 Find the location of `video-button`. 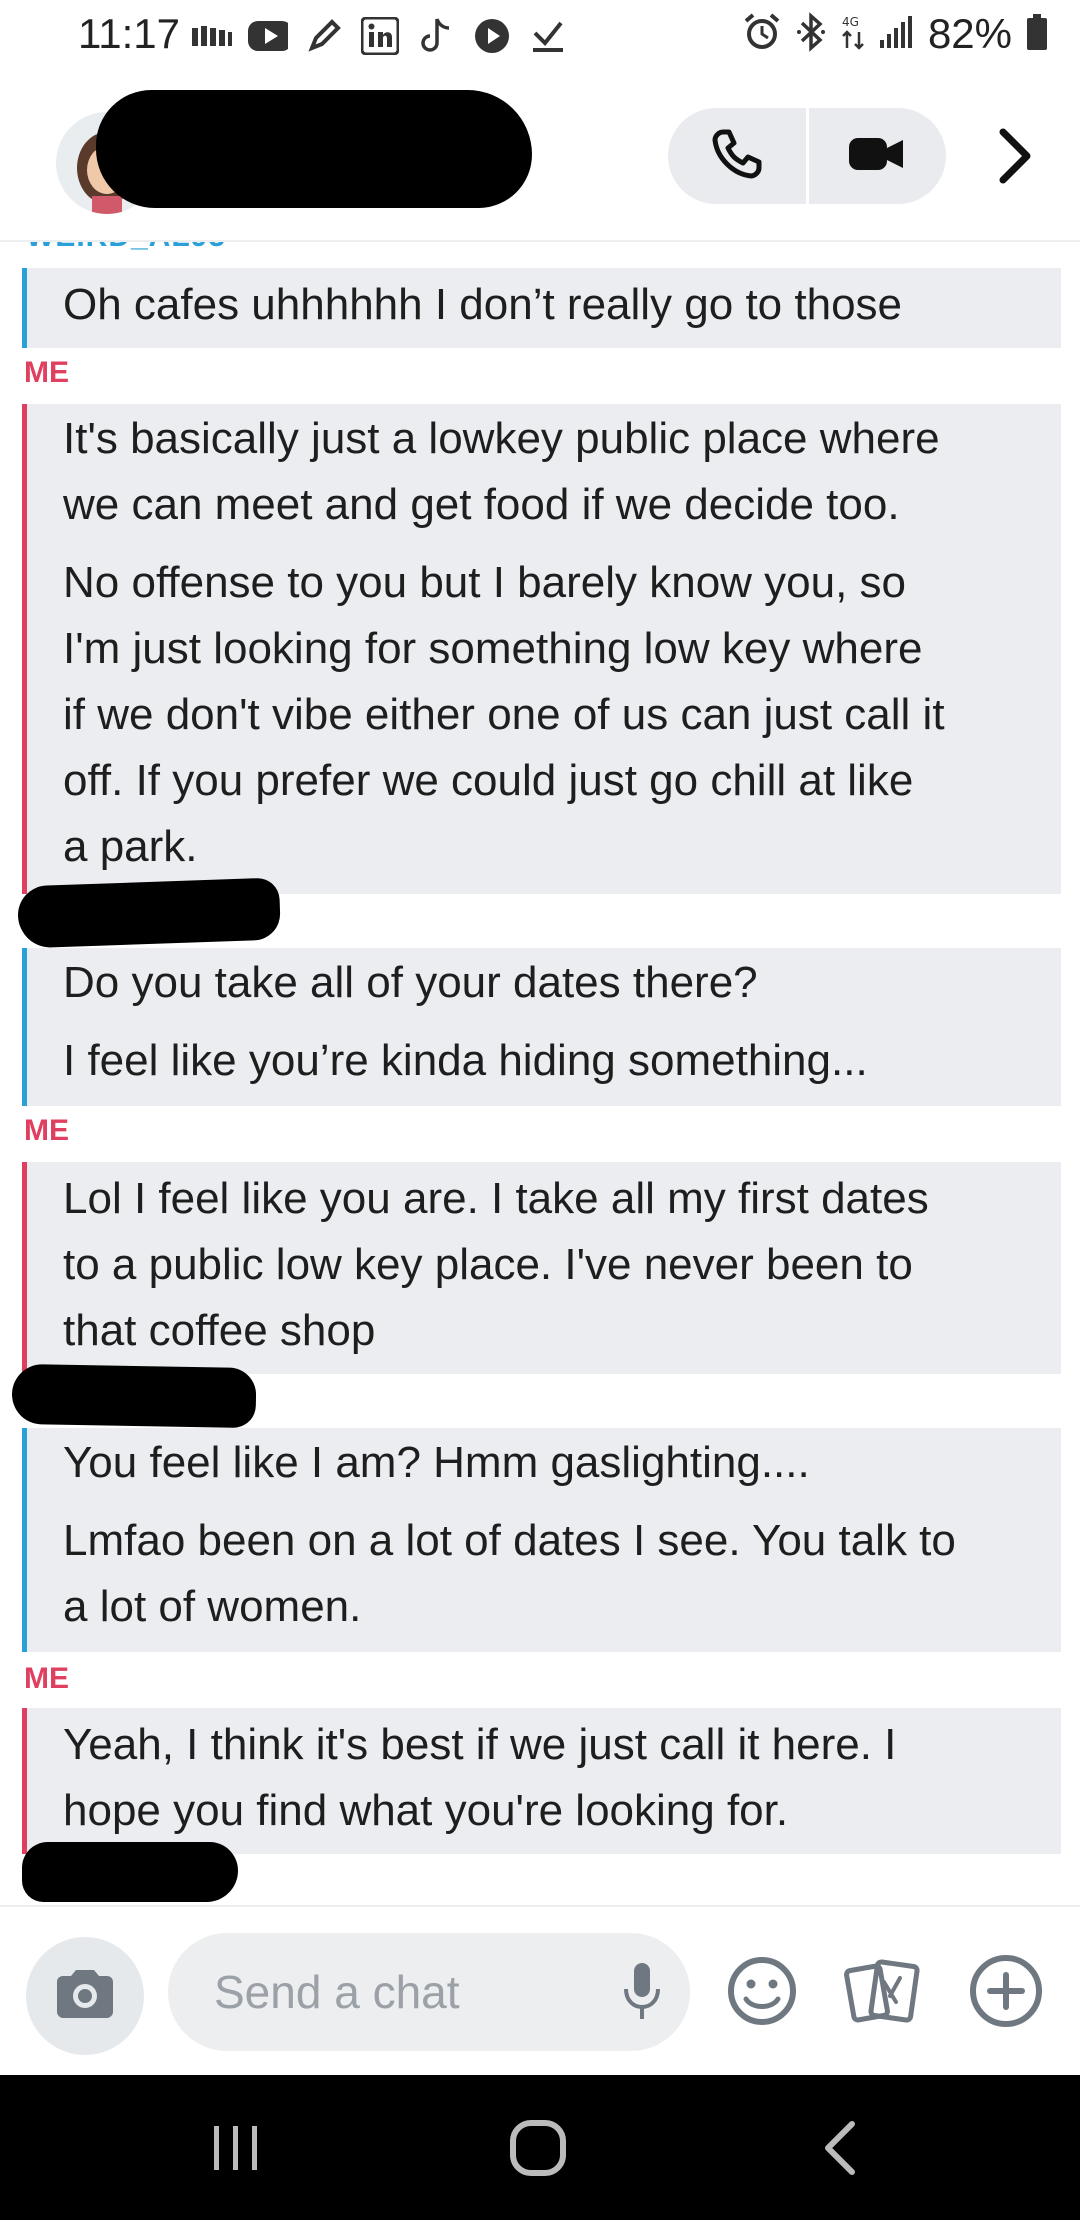

video-button is located at coordinates (878, 156).